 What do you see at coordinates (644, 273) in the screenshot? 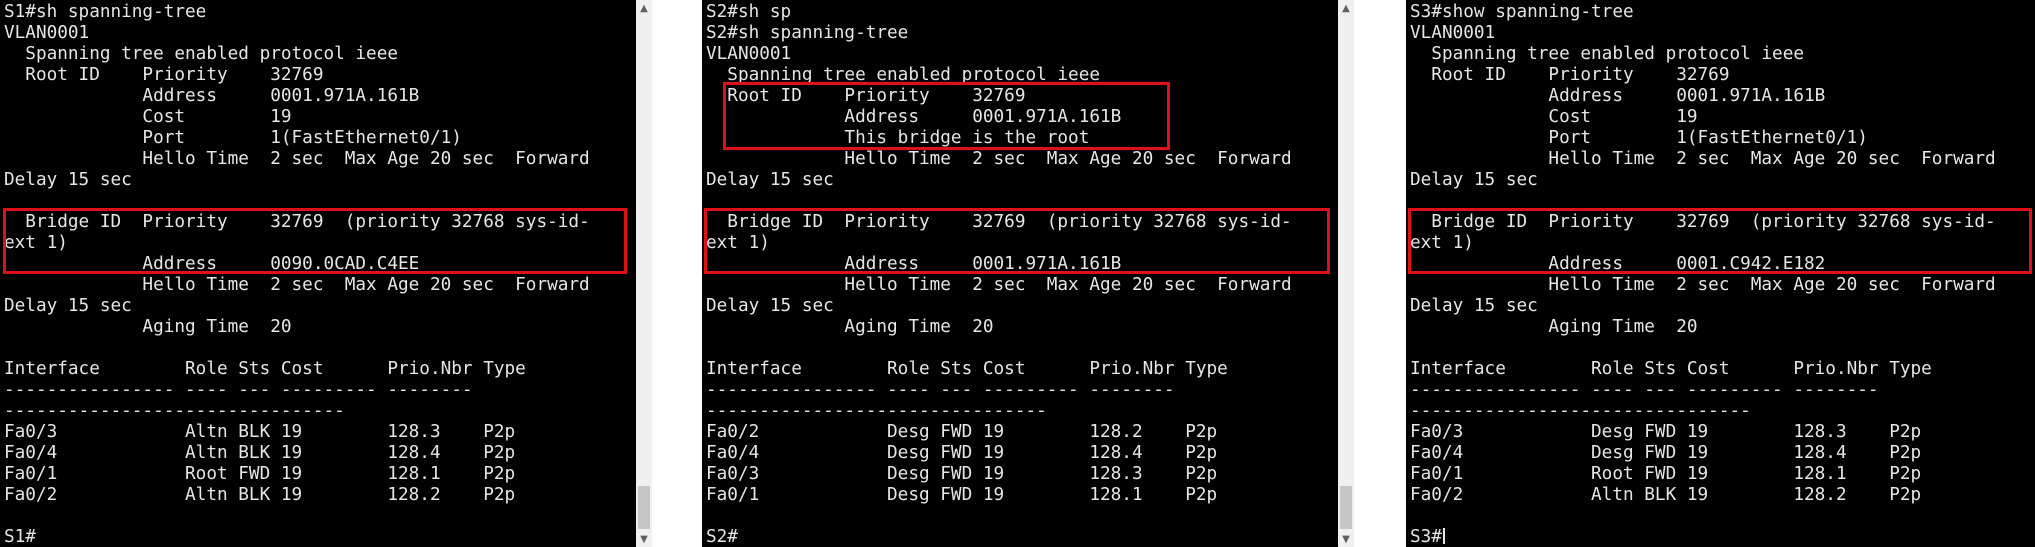
I see `scrollbar-s1: ▲ ▼` at bounding box center [644, 273].